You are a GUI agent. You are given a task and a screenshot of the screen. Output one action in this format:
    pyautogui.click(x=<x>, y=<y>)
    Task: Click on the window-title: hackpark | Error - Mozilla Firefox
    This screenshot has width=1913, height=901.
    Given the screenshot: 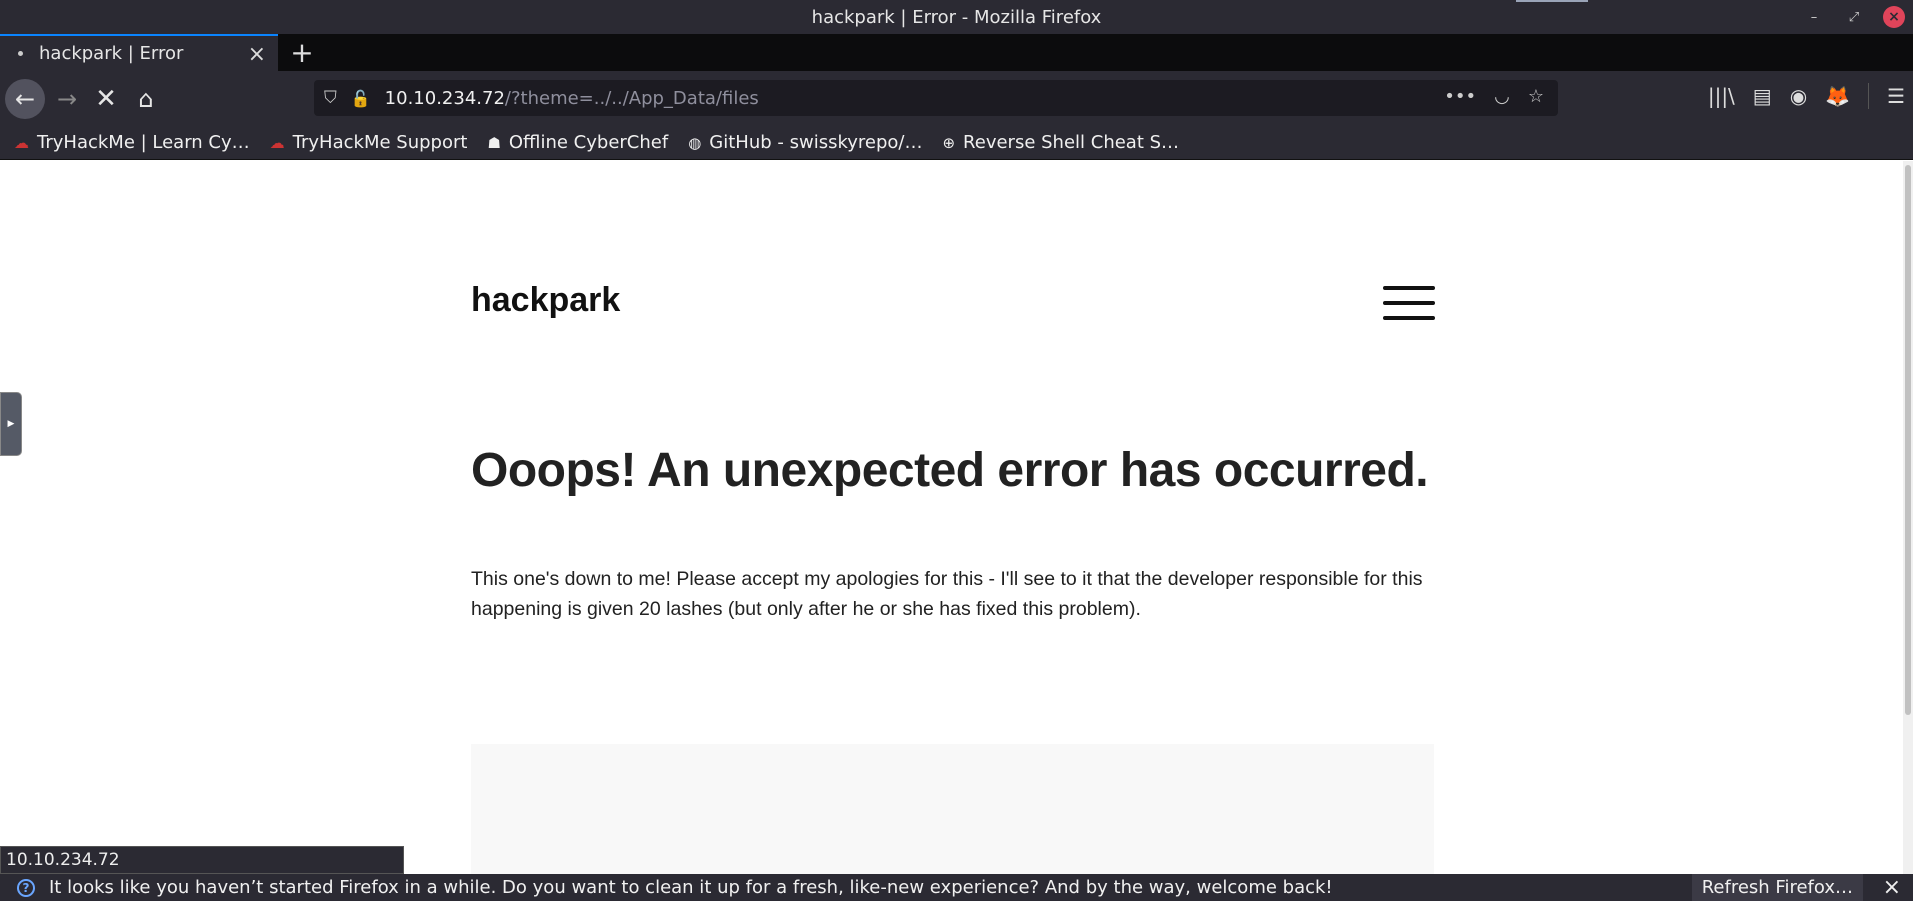 What is the action you would take?
    pyautogui.click(x=956, y=17)
    